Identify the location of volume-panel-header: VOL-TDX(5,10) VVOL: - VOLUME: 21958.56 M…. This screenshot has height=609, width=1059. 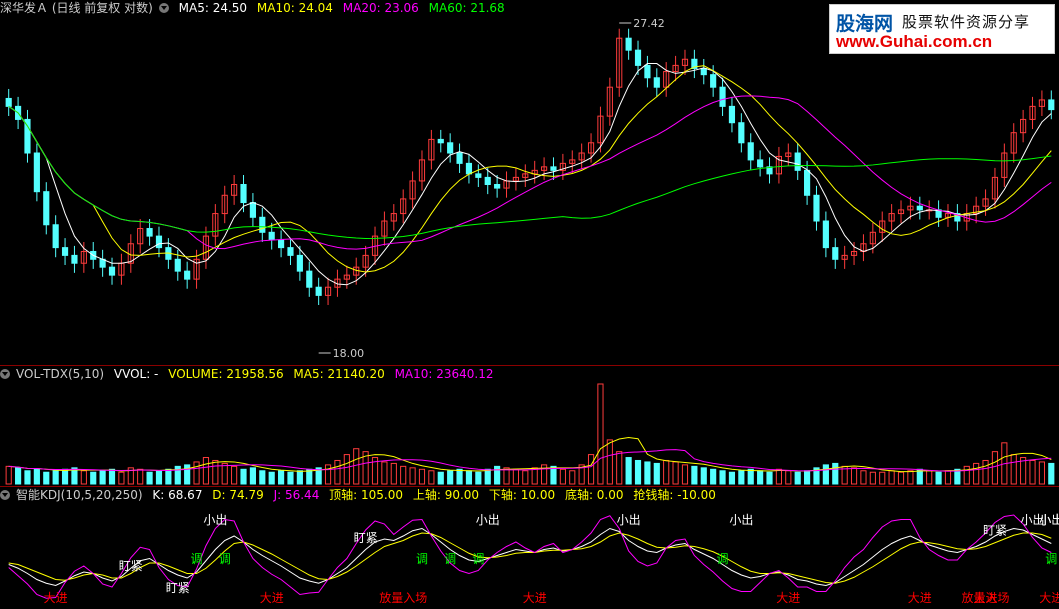
(250, 374).